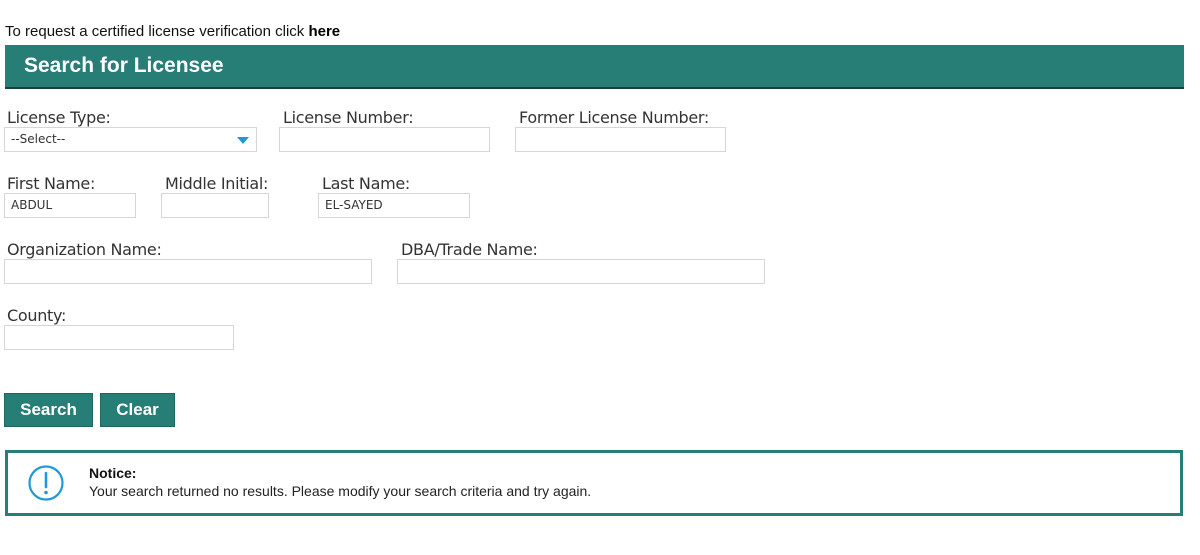  I want to click on dba-trade-name-label: DBA/Trade Name:, so click(469, 249).